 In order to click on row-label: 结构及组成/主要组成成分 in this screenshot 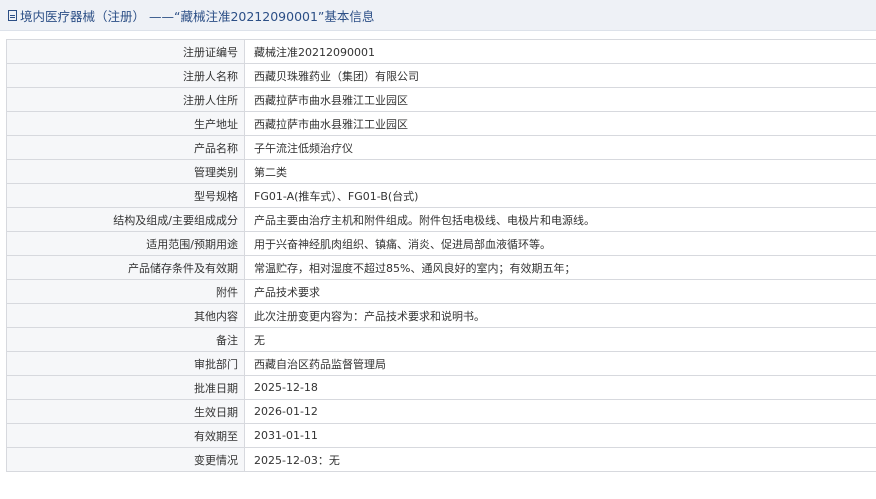, I will do `click(125, 219)`.